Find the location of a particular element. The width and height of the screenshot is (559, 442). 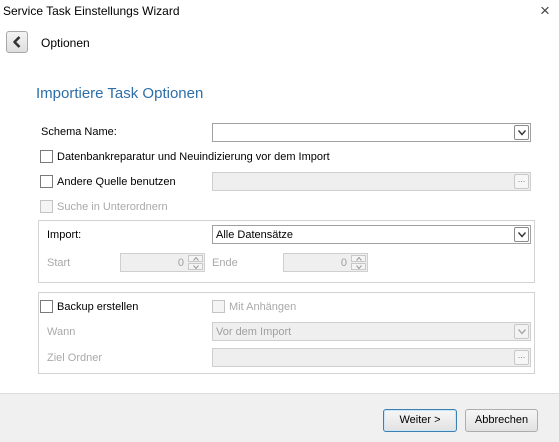

start-value: 0 is located at coordinates (180, 263).